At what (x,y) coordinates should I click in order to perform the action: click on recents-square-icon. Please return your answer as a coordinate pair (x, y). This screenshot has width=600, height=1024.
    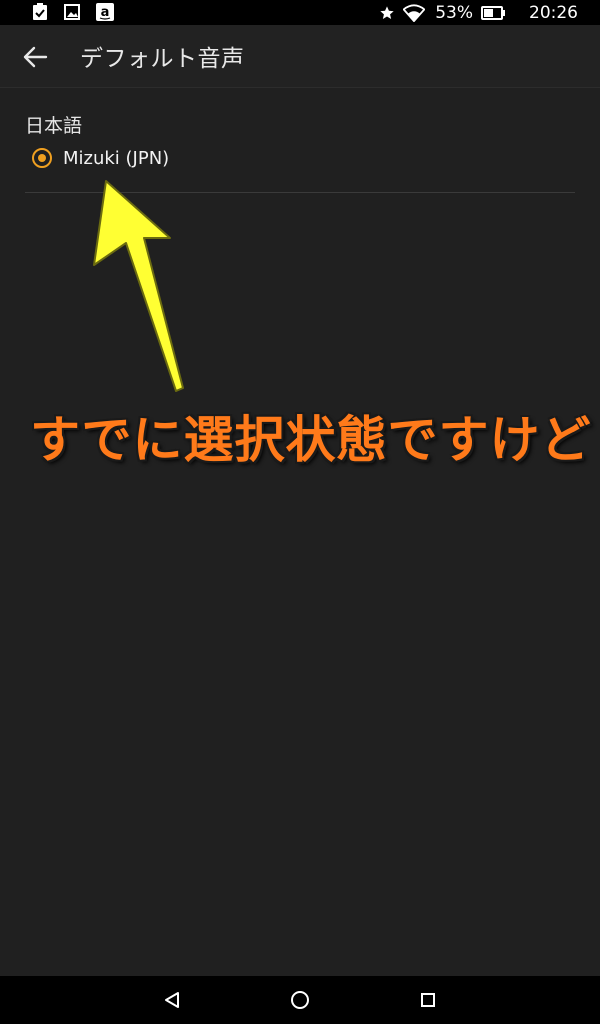
    Looking at the image, I should click on (428, 1000).